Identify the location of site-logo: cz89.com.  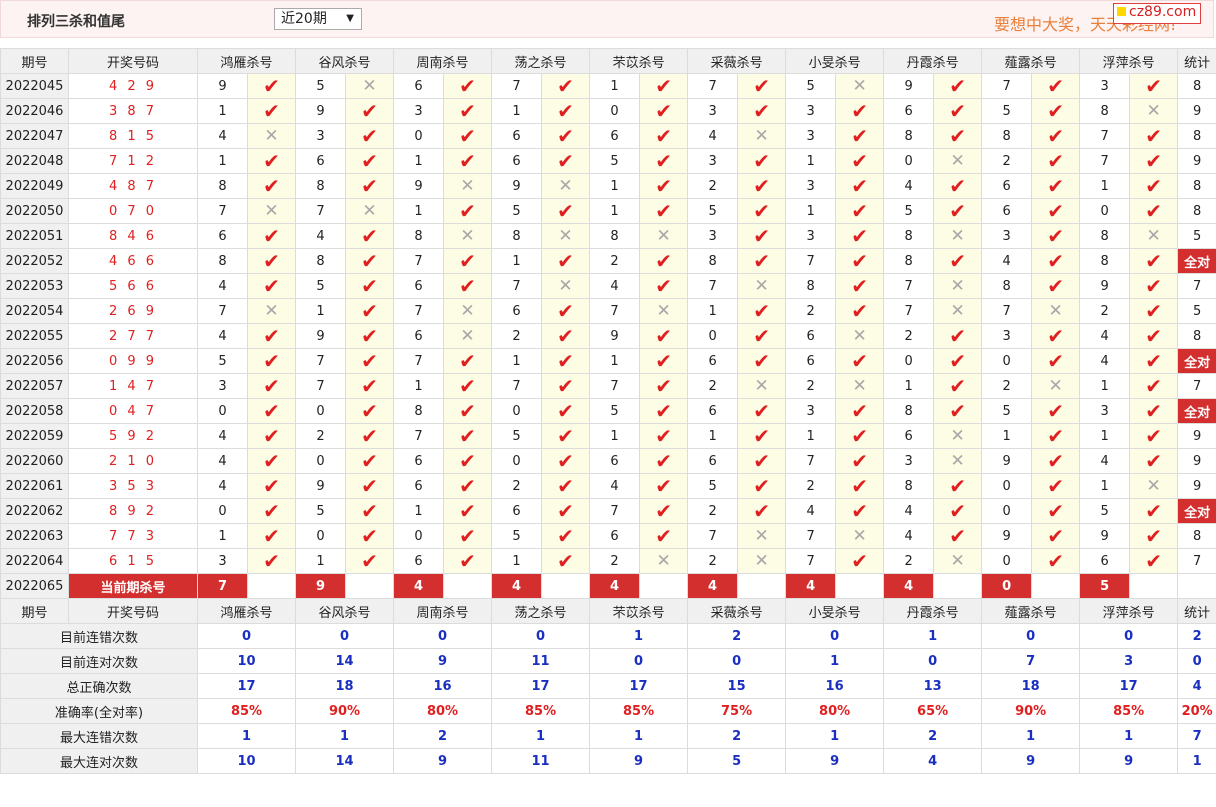
(1157, 13).